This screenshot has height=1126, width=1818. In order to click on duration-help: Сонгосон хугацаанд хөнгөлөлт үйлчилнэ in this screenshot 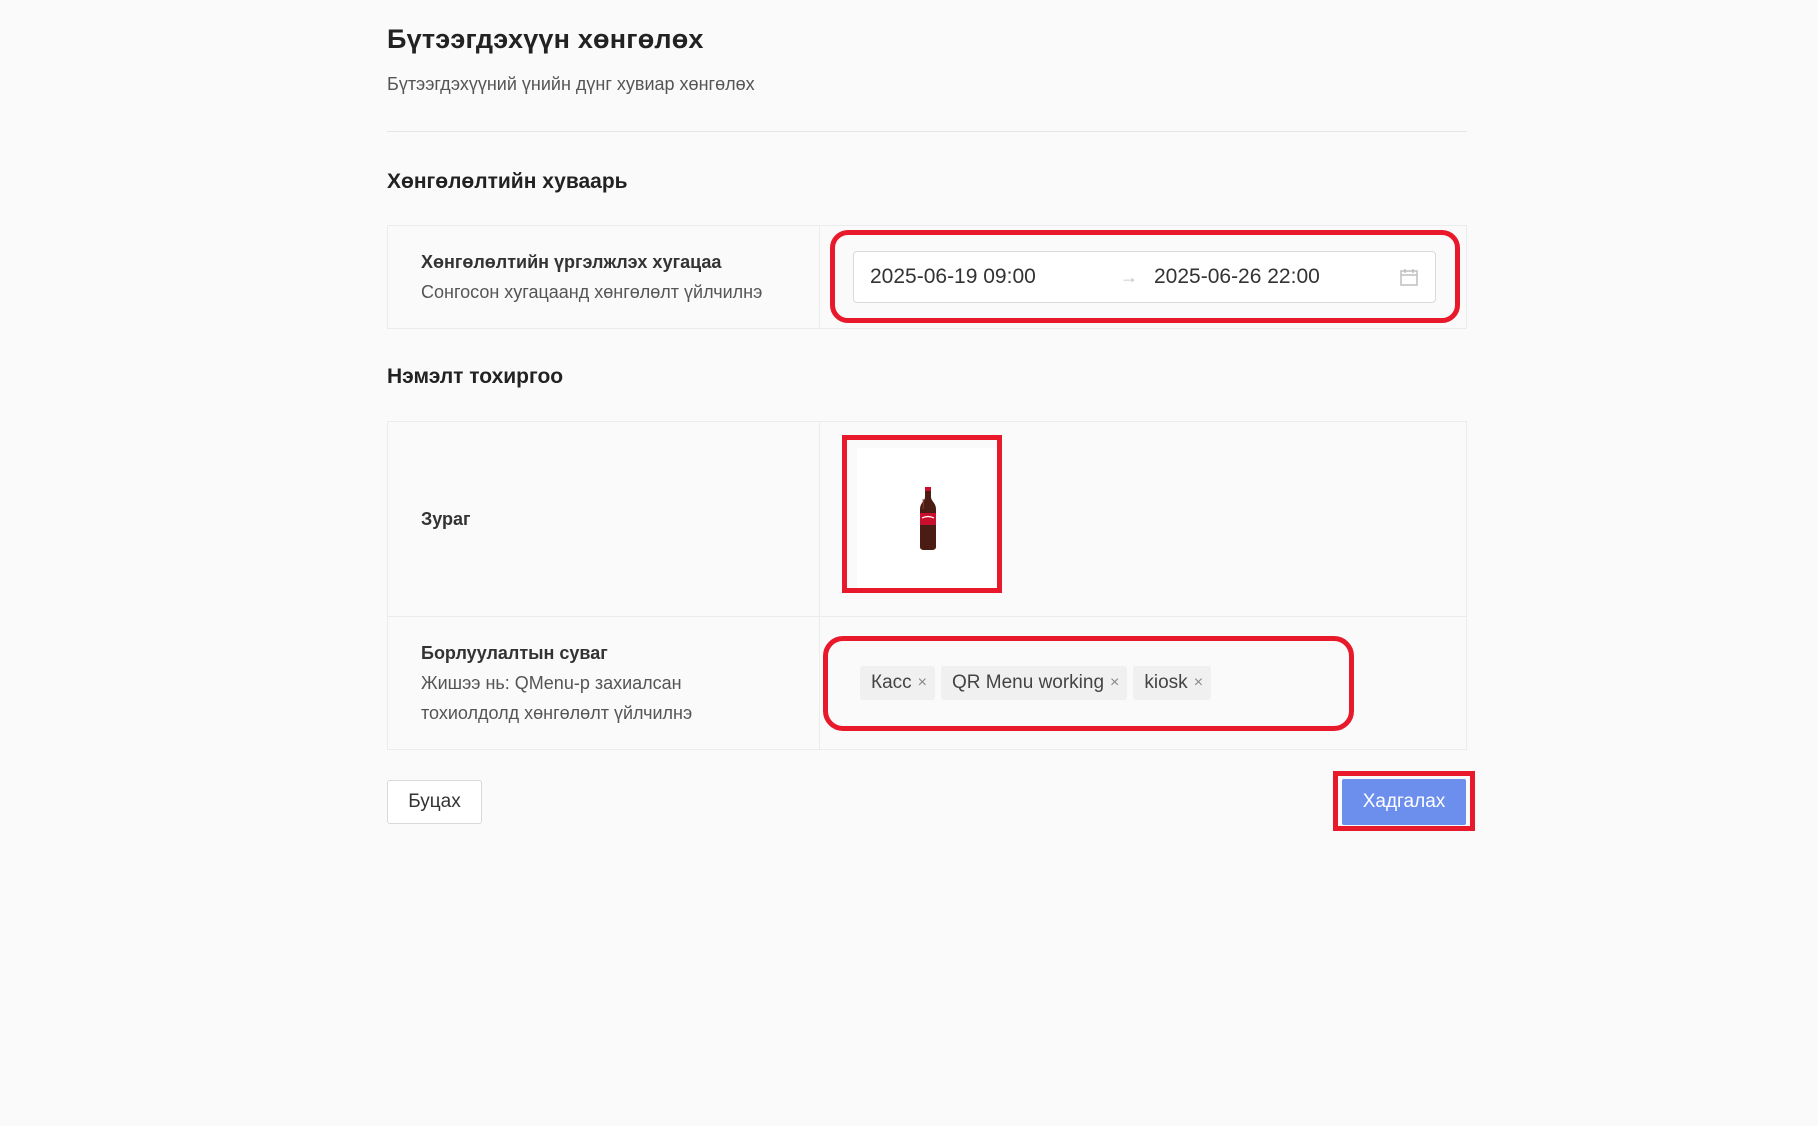, I will do `click(592, 292)`.